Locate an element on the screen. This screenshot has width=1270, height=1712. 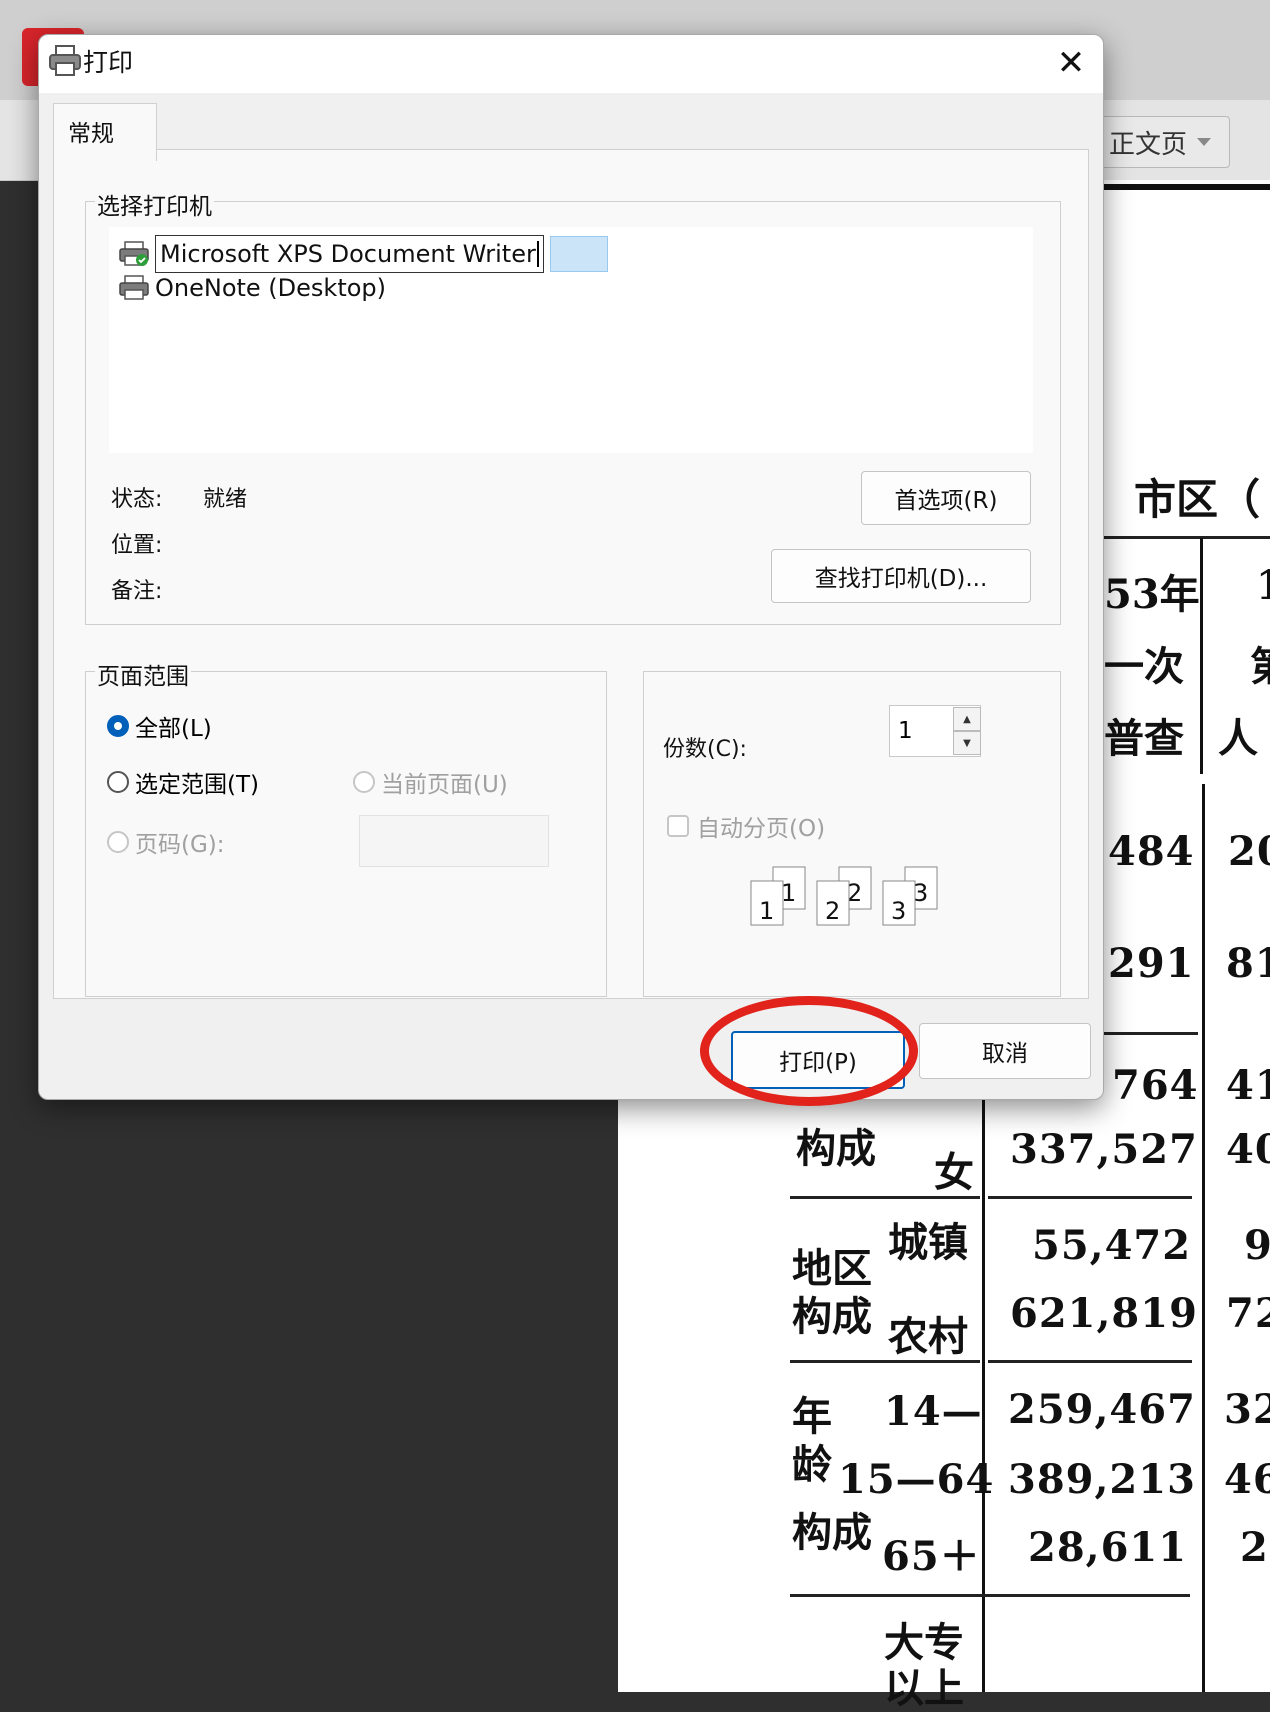
range-selection-label: 选定范围(T) is located at coordinates (197, 785).